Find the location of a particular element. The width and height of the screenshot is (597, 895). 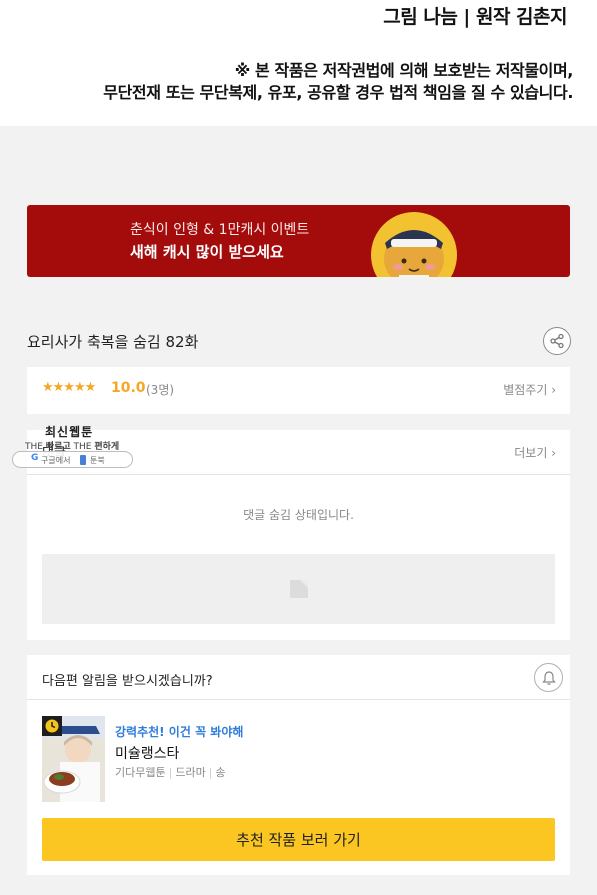

rating-card: ★★★★★ 10.0 (3명) 별점주기 › is located at coordinates (298, 390).